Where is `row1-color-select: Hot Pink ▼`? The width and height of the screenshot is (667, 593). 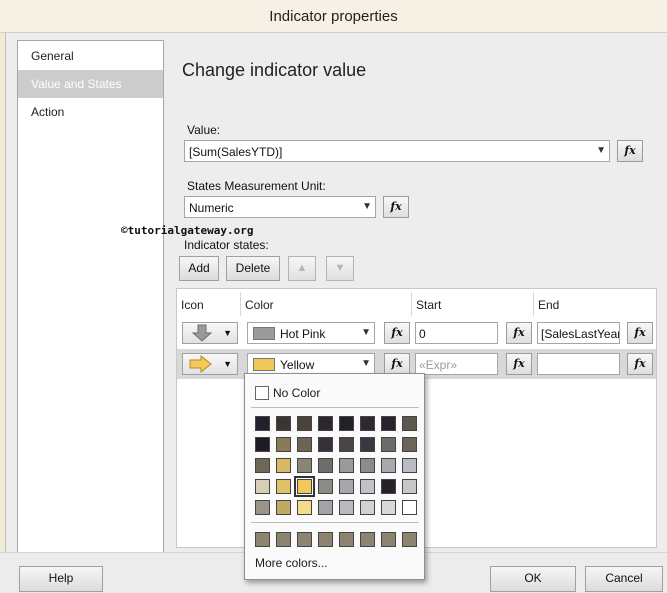
row1-color-select: Hot Pink ▼ is located at coordinates (311, 333).